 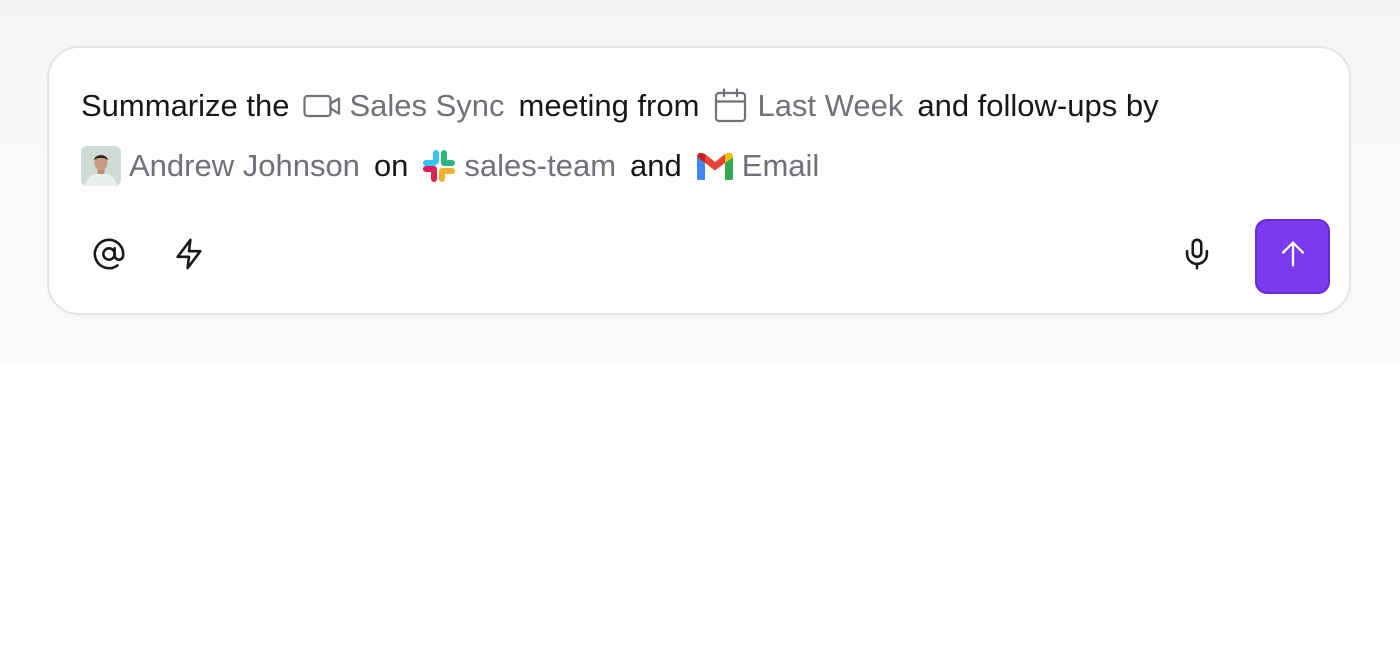 What do you see at coordinates (715, 166) in the screenshot?
I see `gmail-icon` at bounding box center [715, 166].